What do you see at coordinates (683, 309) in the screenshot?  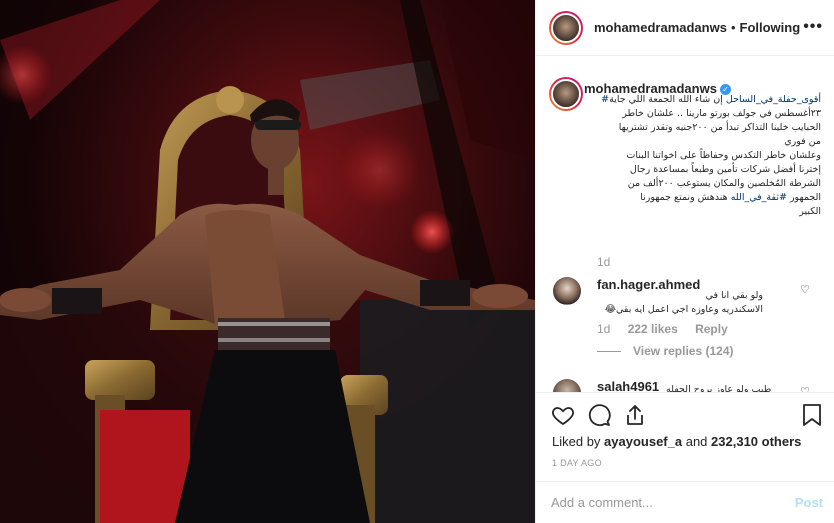 I see `comment-line: الاسكندريه وعاوزه اجي اعمل ايه بقي😂` at bounding box center [683, 309].